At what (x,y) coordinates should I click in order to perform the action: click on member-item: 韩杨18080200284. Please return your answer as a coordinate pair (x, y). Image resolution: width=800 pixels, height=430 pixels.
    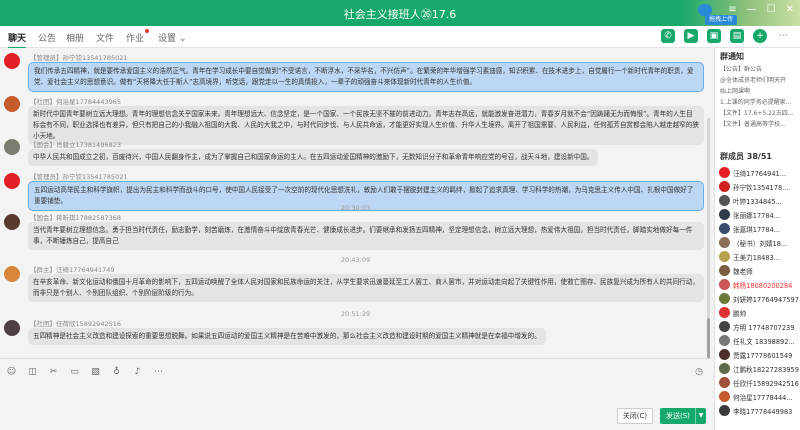
    Looking at the image, I should click on (759, 285).